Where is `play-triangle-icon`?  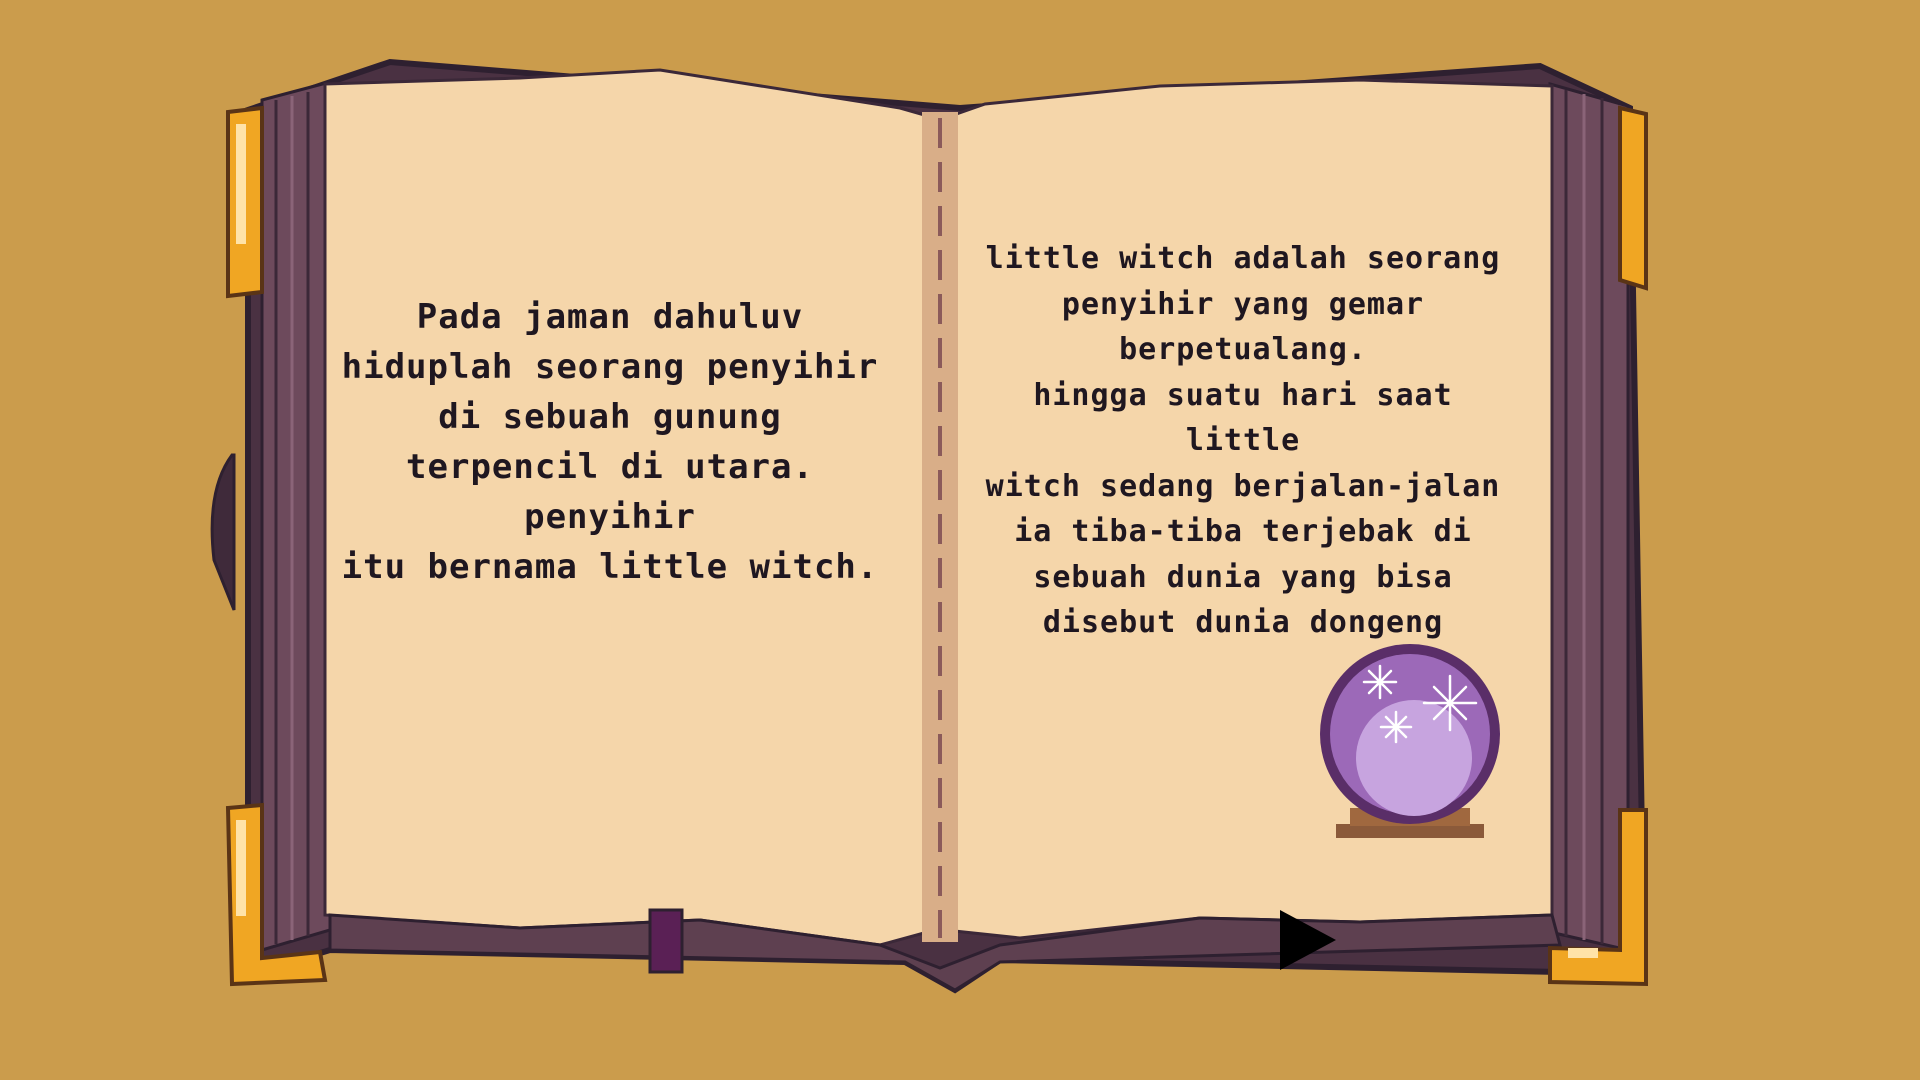 play-triangle-icon is located at coordinates (1308, 940).